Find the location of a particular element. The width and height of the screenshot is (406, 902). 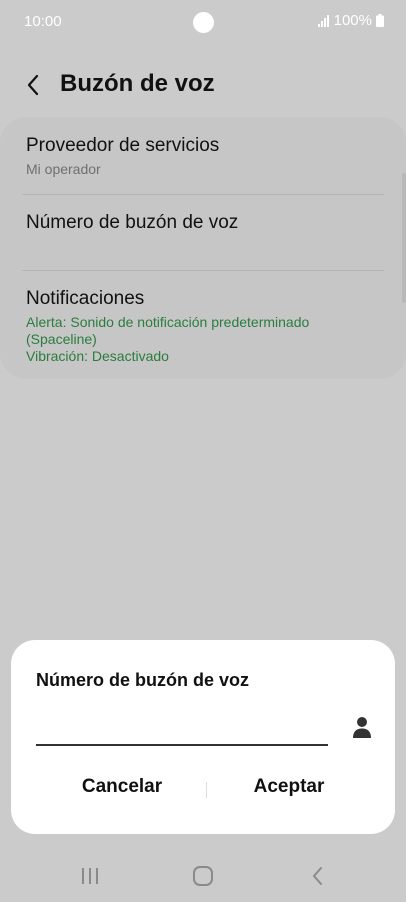

navigation-bar is located at coordinates (203, 876).